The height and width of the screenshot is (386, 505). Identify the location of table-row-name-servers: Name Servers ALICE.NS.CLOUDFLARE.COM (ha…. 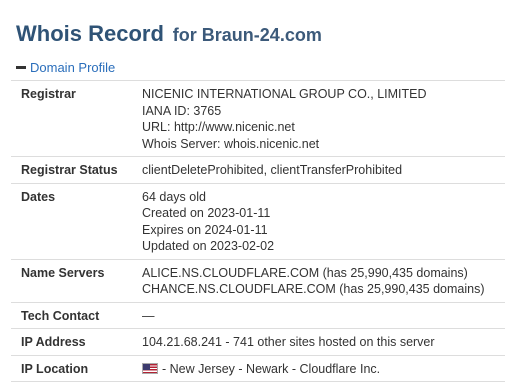
(258, 281).